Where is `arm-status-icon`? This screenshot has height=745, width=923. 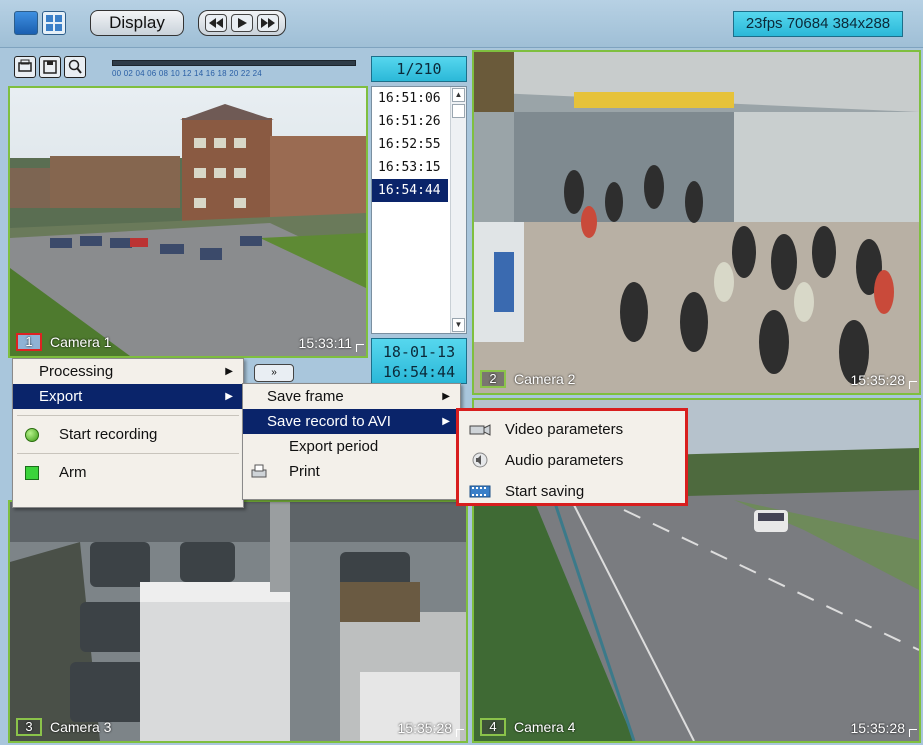
arm-status-icon is located at coordinates (32, 473).